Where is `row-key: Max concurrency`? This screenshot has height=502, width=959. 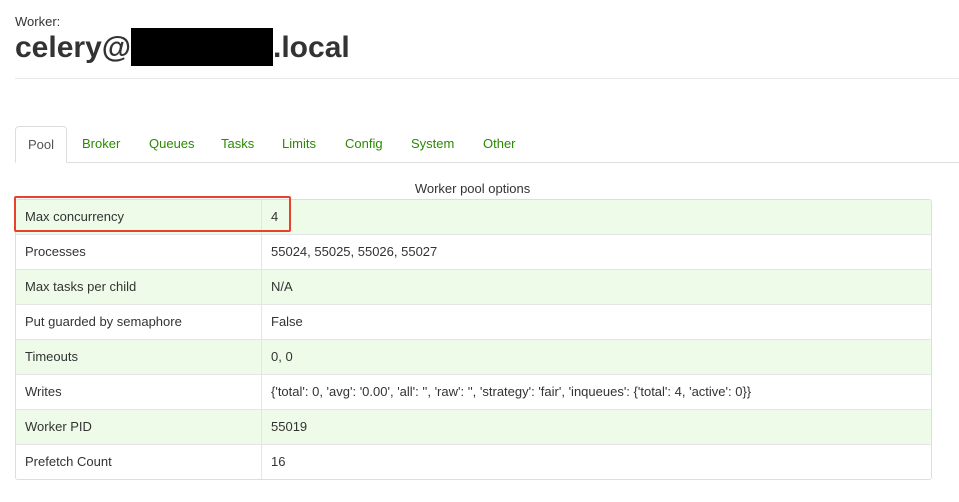 row-key: Max concurrency is located at coordinates (139, 217).